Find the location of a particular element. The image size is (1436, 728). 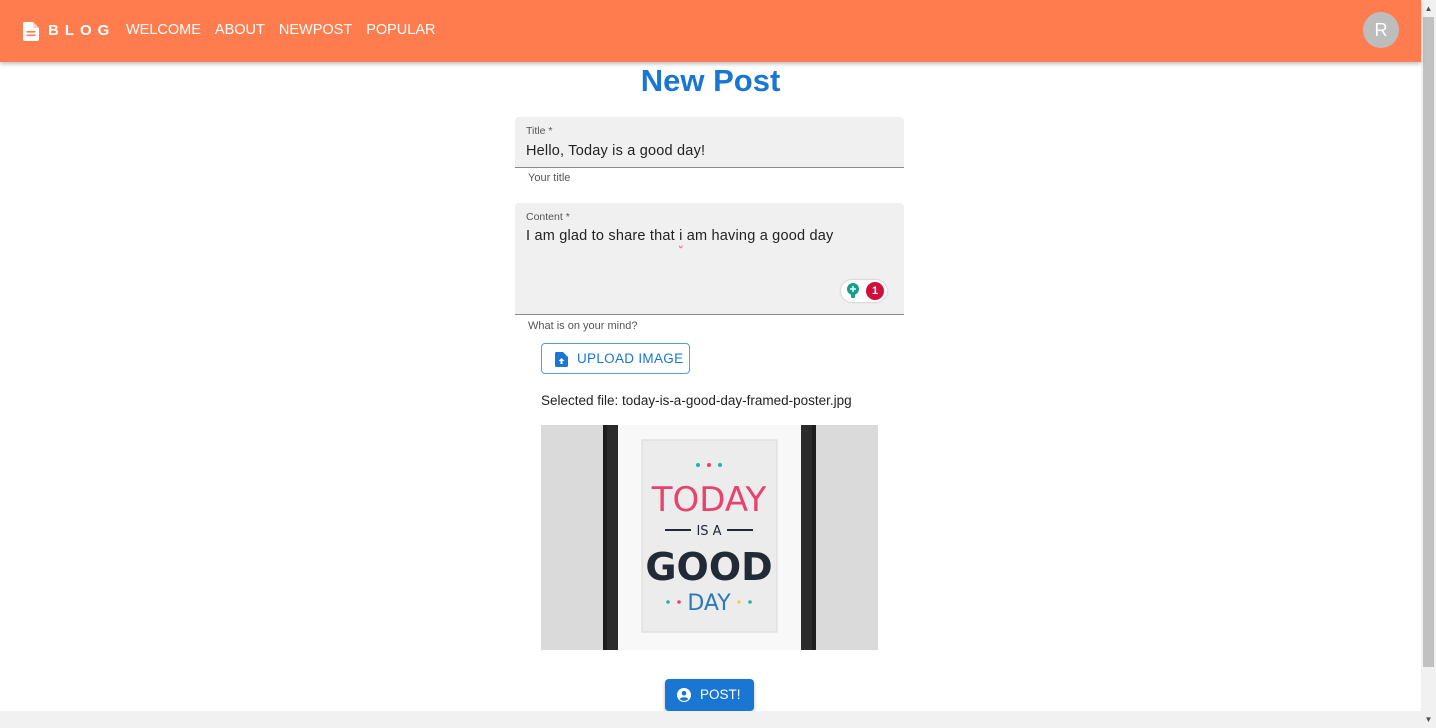

lightbulb-icon is located at coordinates (853, 290).